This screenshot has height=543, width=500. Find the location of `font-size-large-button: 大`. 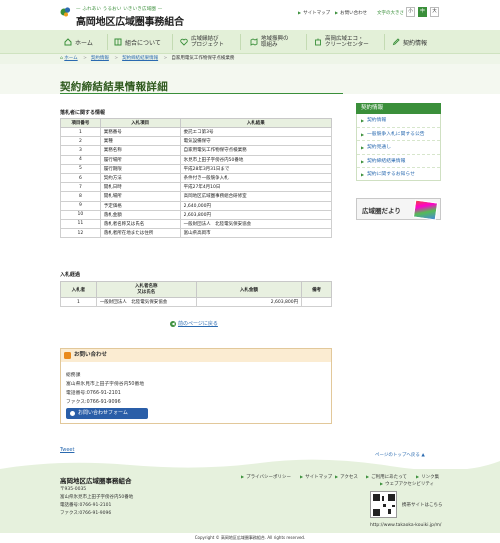

font-size-large-button: 大 is located at coordinates (434, 12).